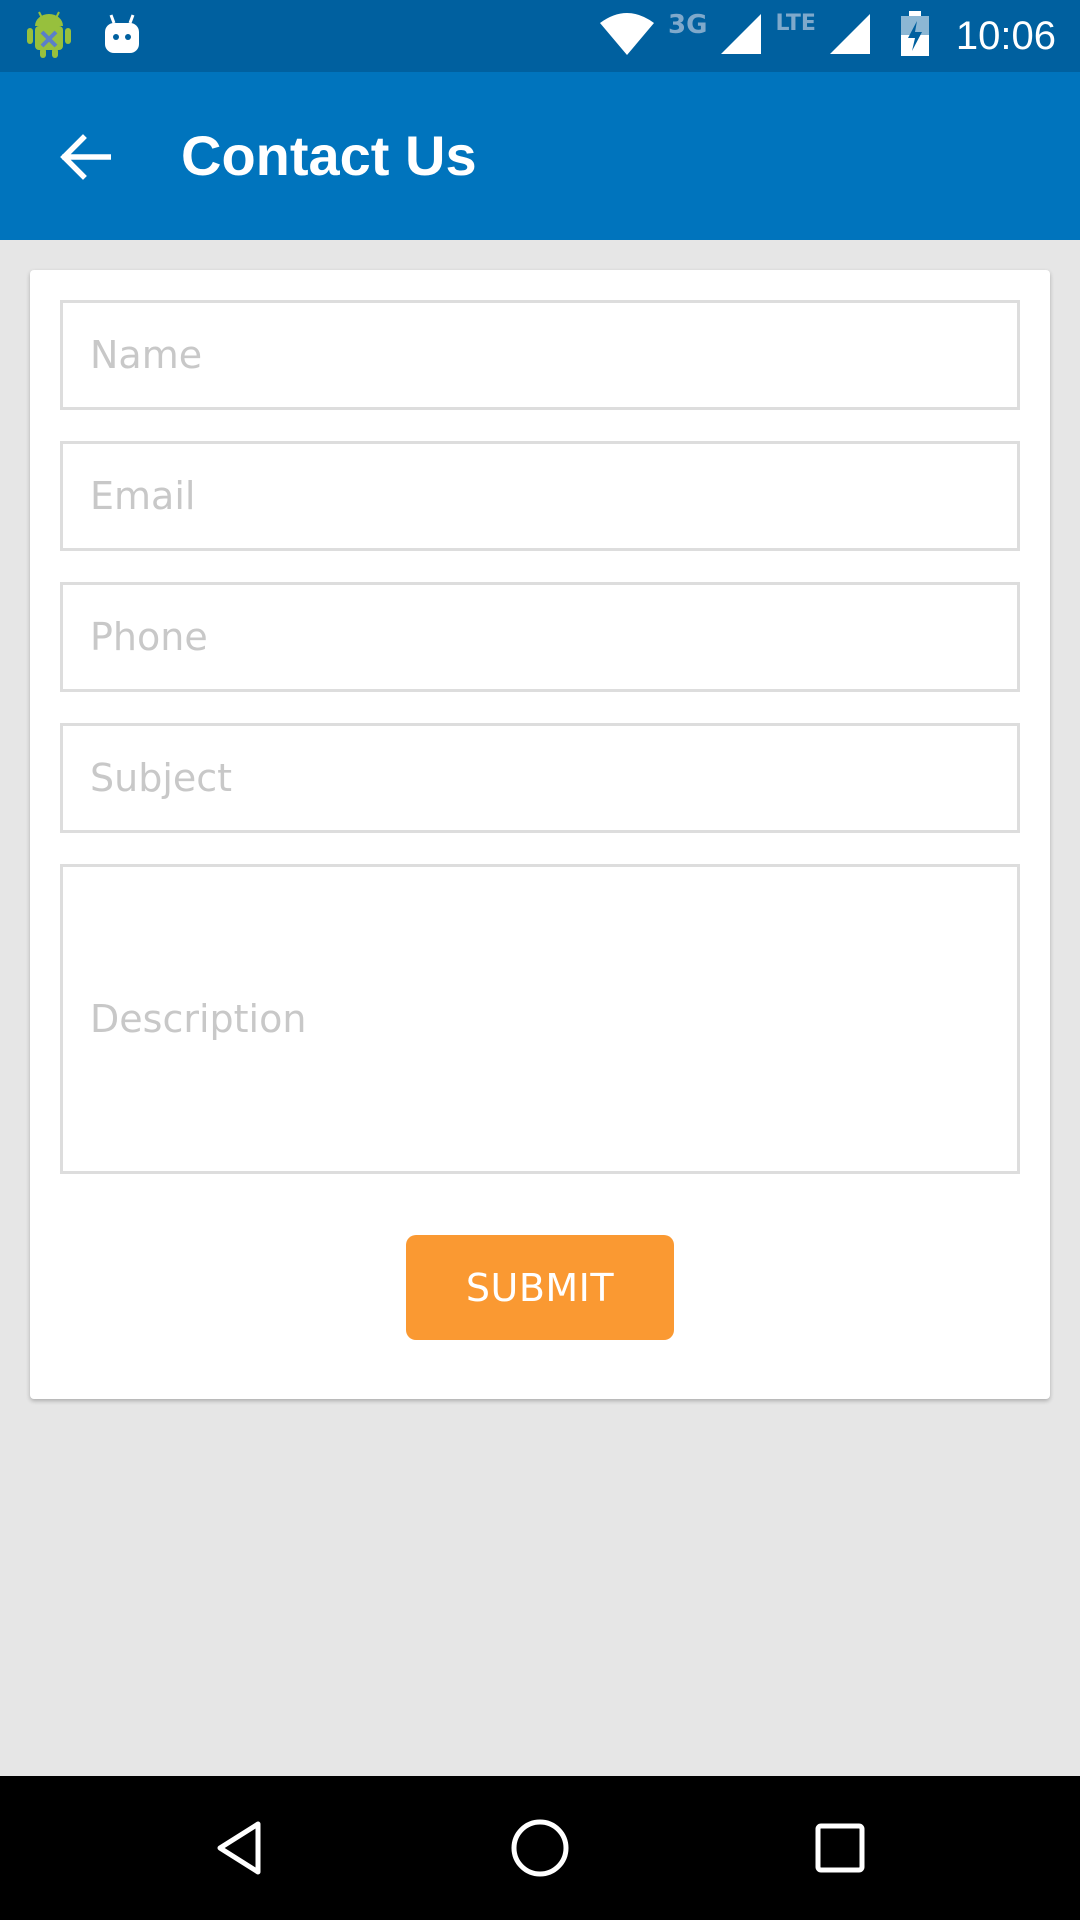 The width and height of the screenshot is (1080, 1920). Describe the element at coordinates (540, 778) in the screenshot. I see `subject-field` at that location.